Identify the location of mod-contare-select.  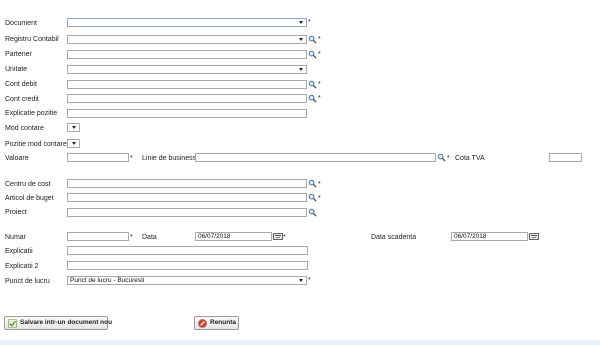
(73, 127).